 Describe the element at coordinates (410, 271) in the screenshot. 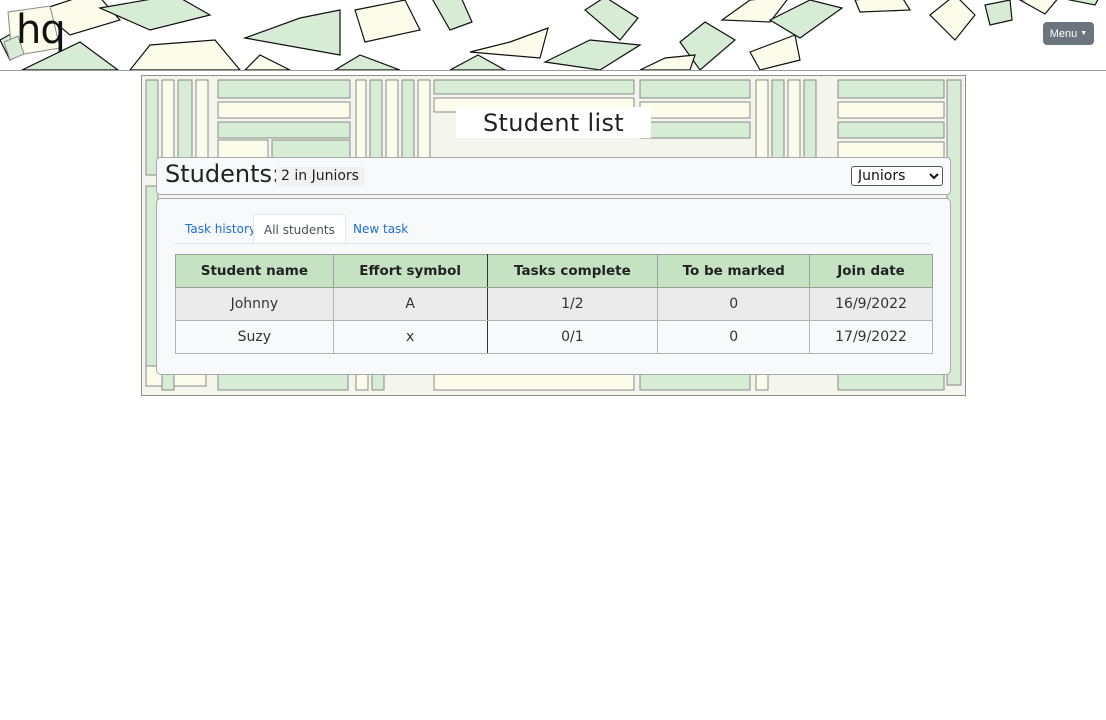

I see `column-header-effort-symbol: Effort symbol` at that location.